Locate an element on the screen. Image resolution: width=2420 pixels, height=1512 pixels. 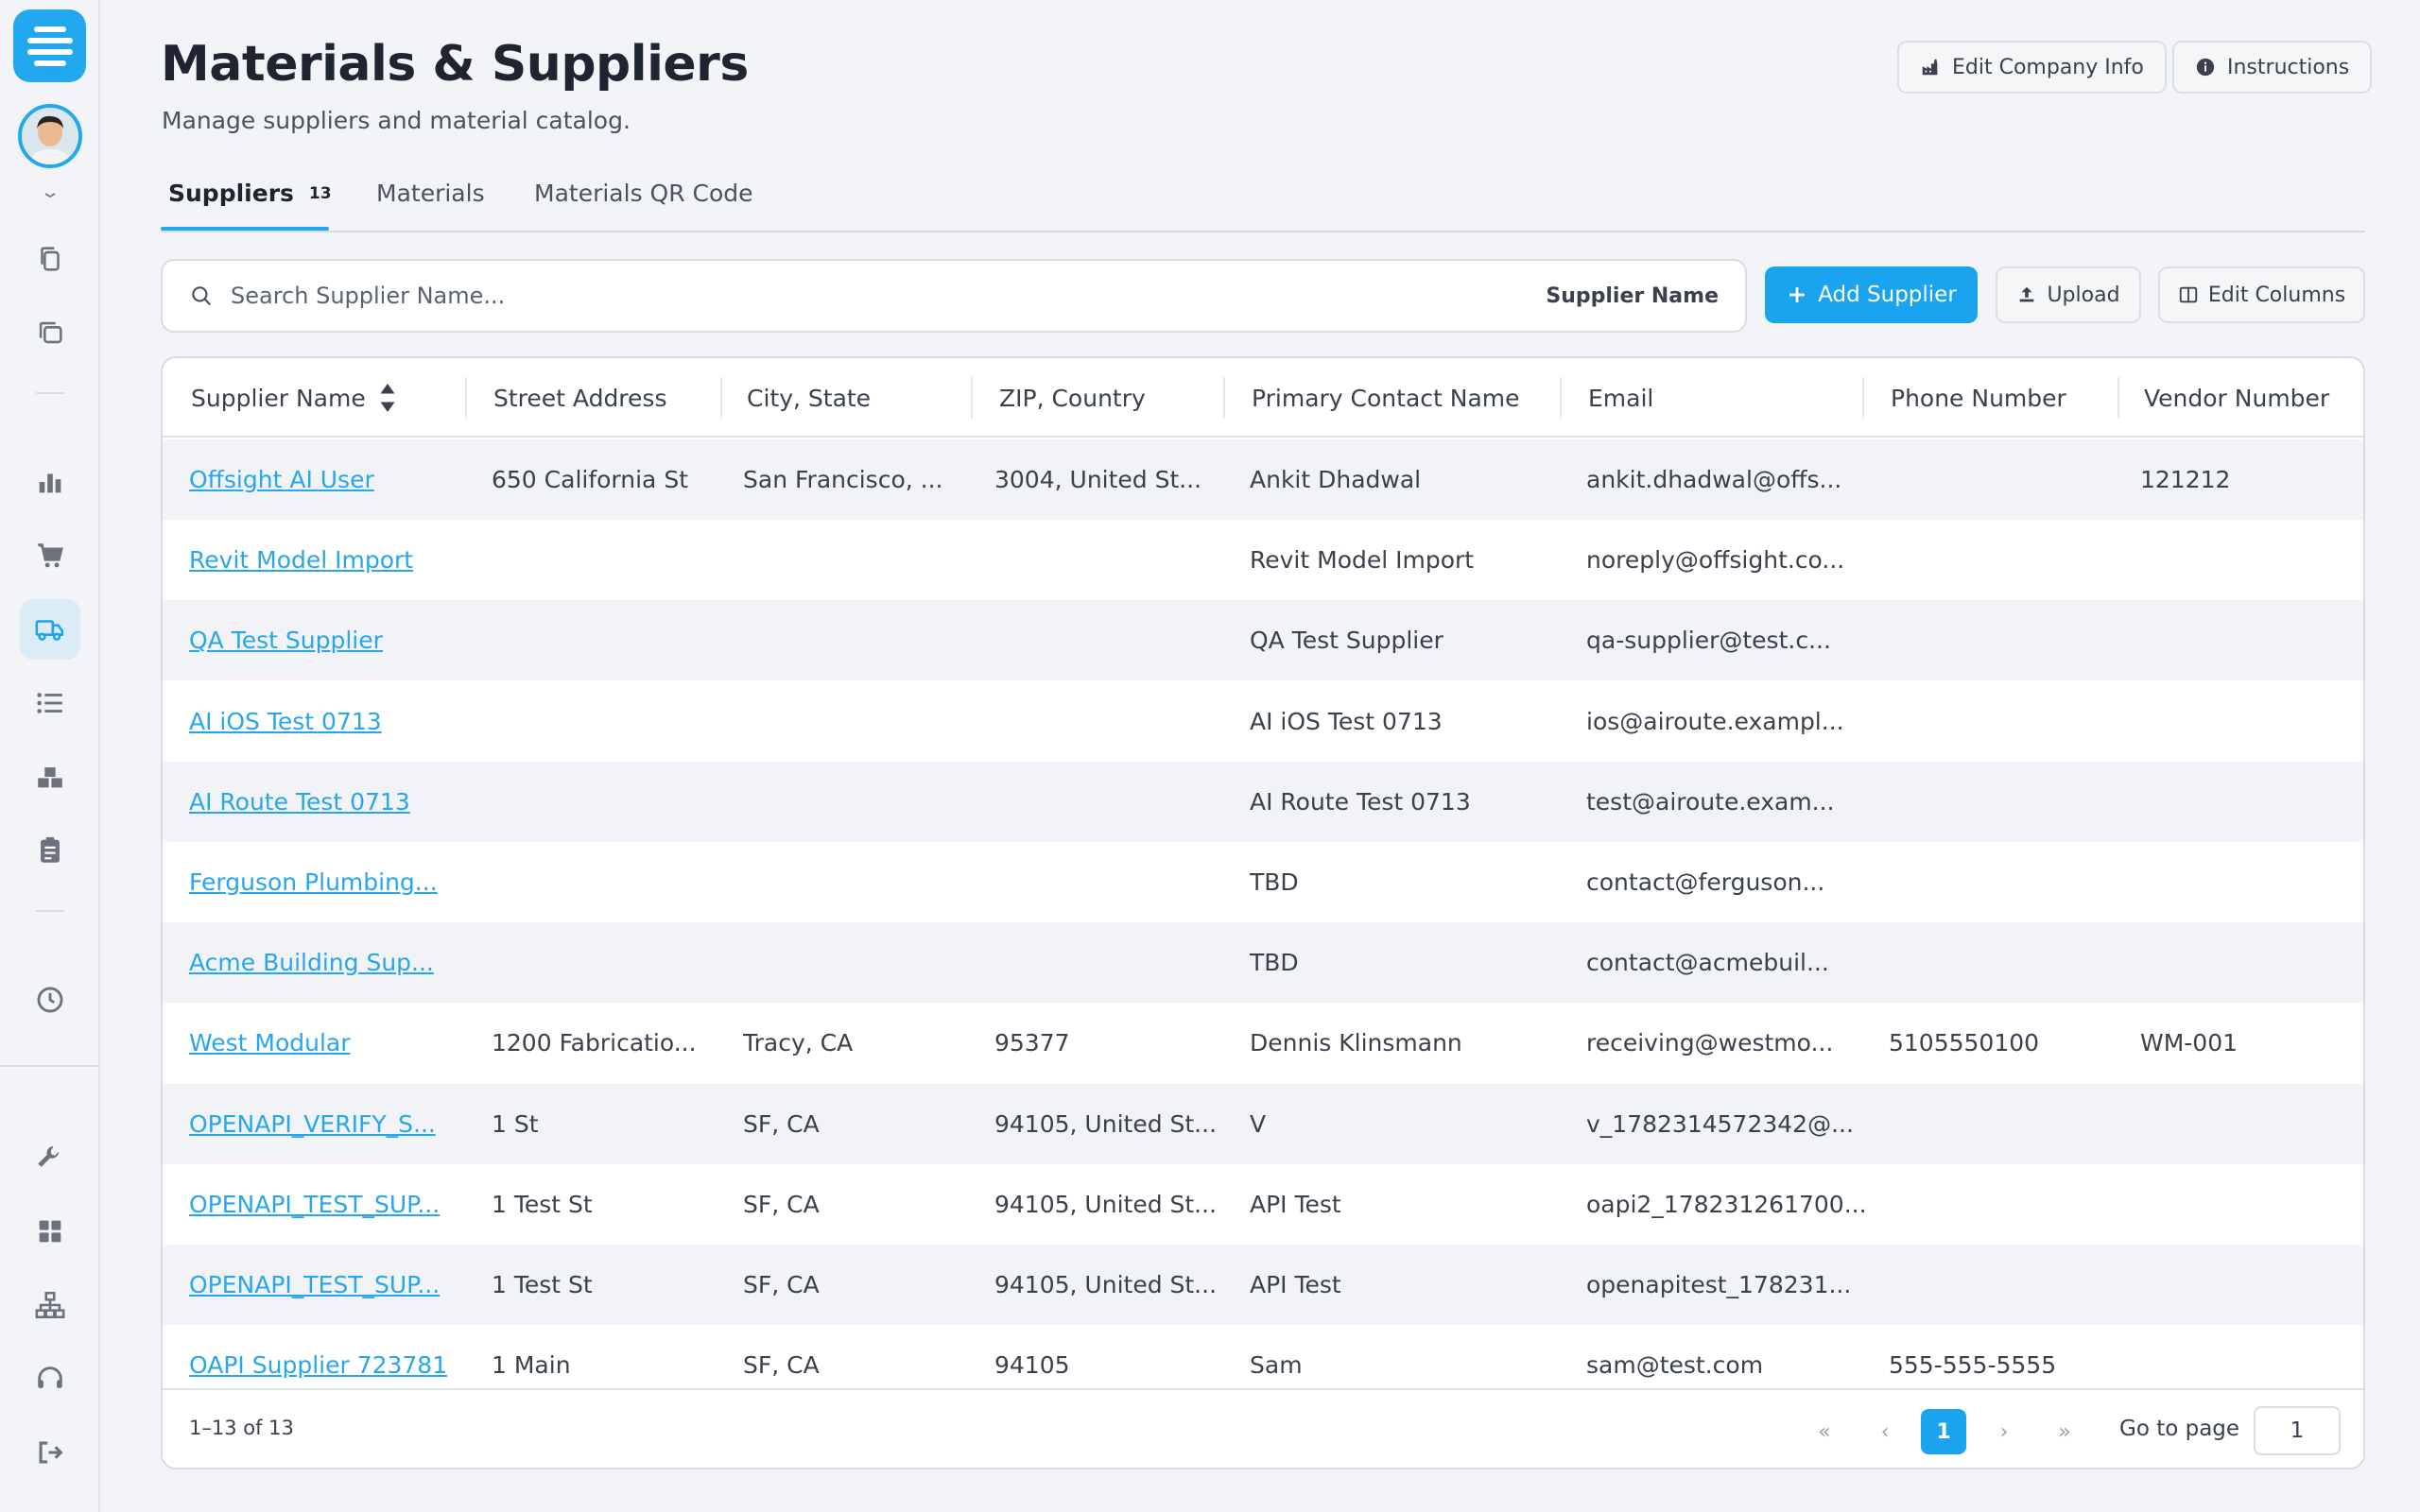
cell-street-address is located at coordinates (610, 882).